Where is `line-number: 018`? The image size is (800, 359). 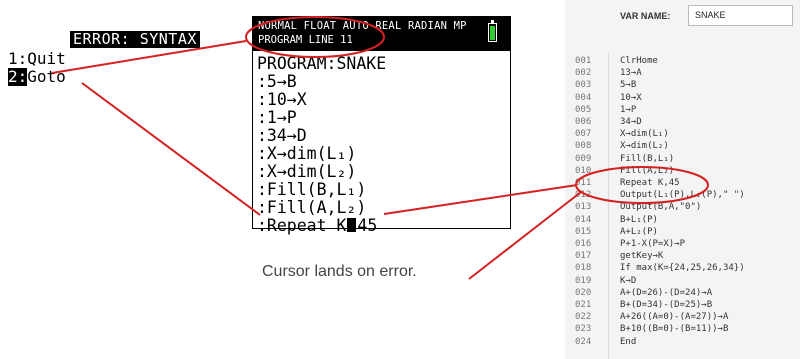 line-number: 018 is located at coordinates (583, 268).